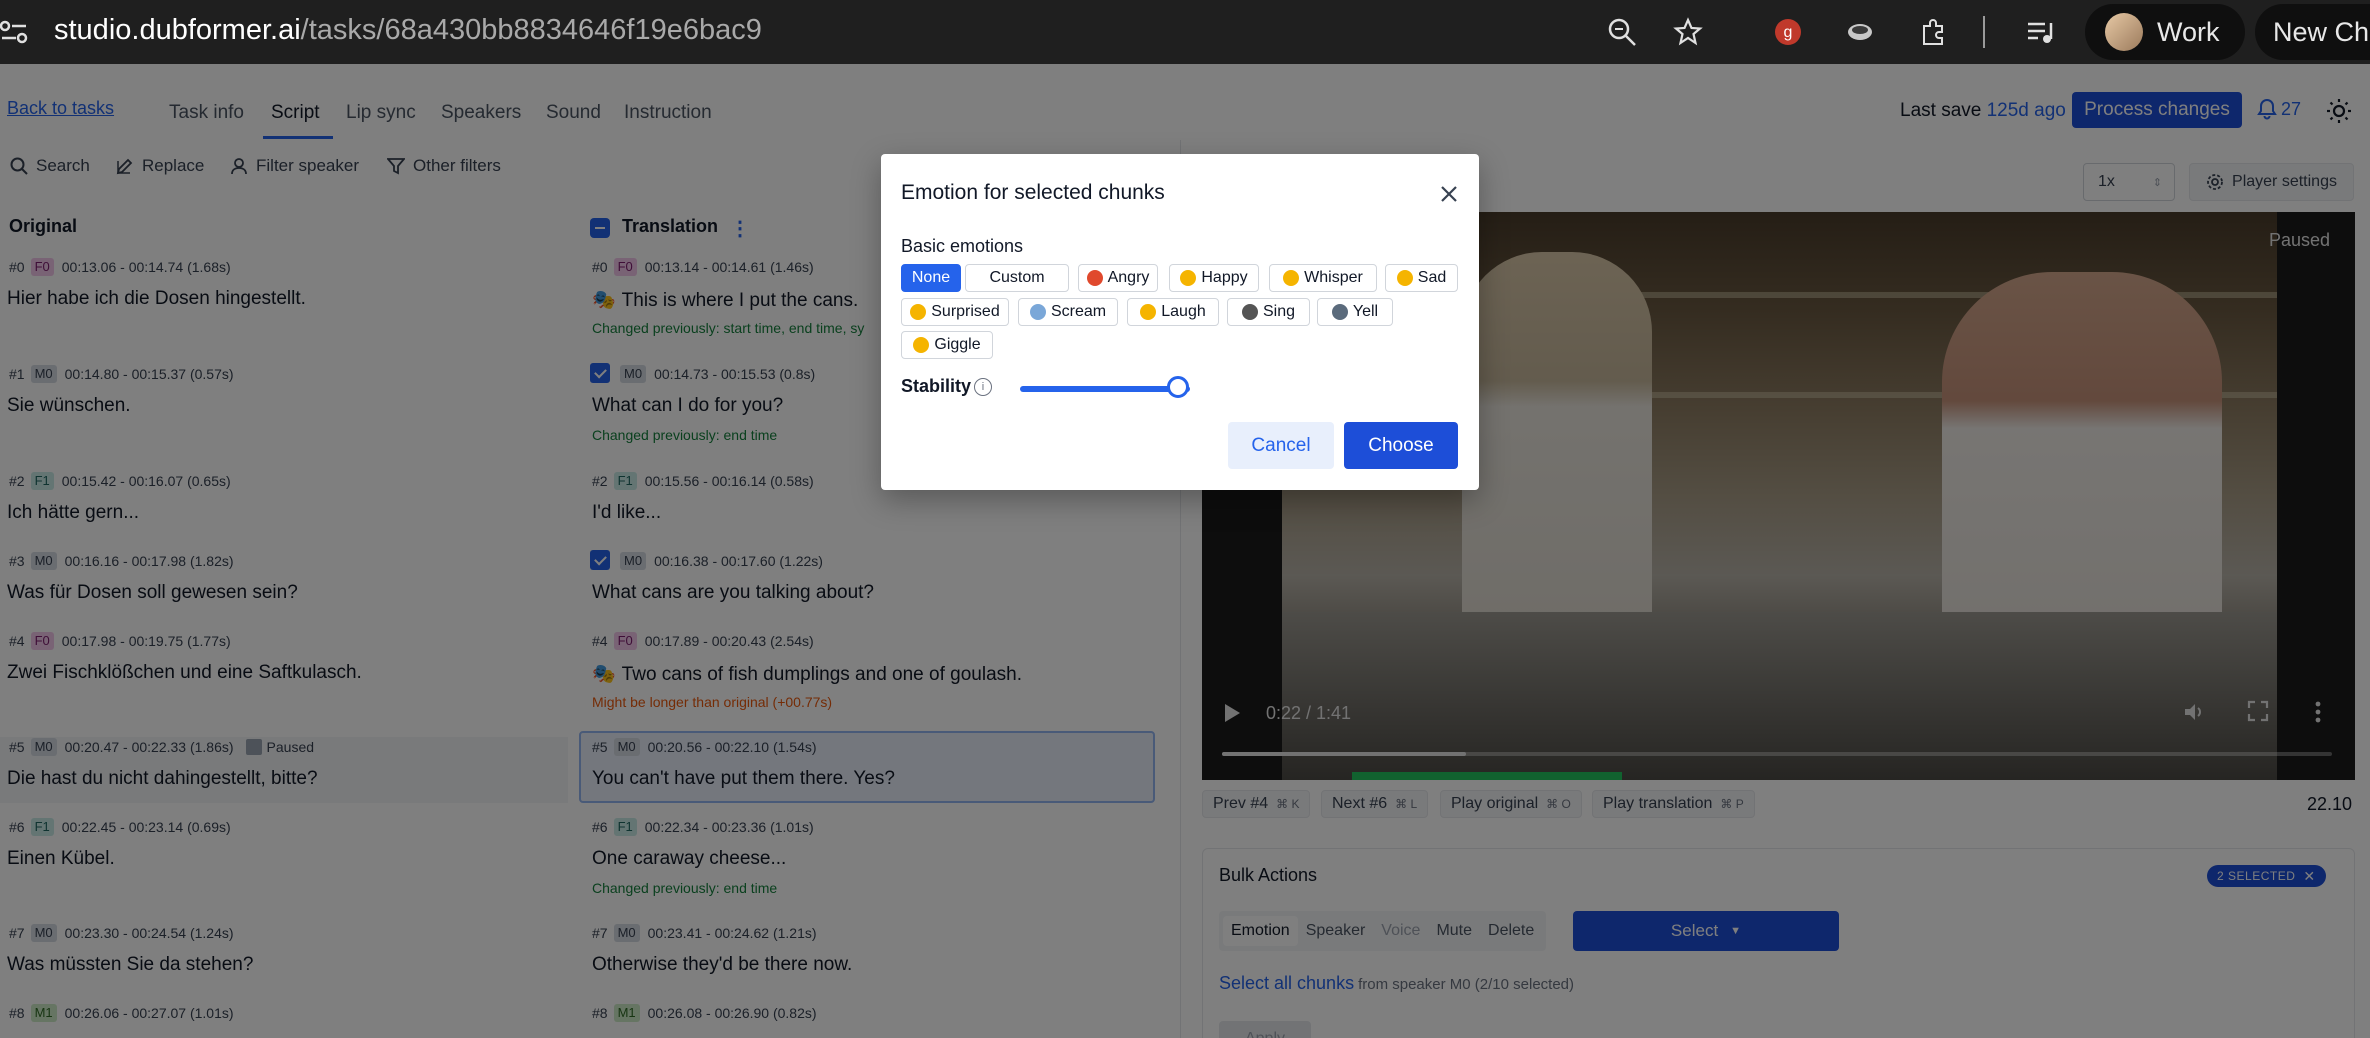  Describe the element at coordinates (1404, 278) in the screenshot. I see `sad-face-icon` at that location.